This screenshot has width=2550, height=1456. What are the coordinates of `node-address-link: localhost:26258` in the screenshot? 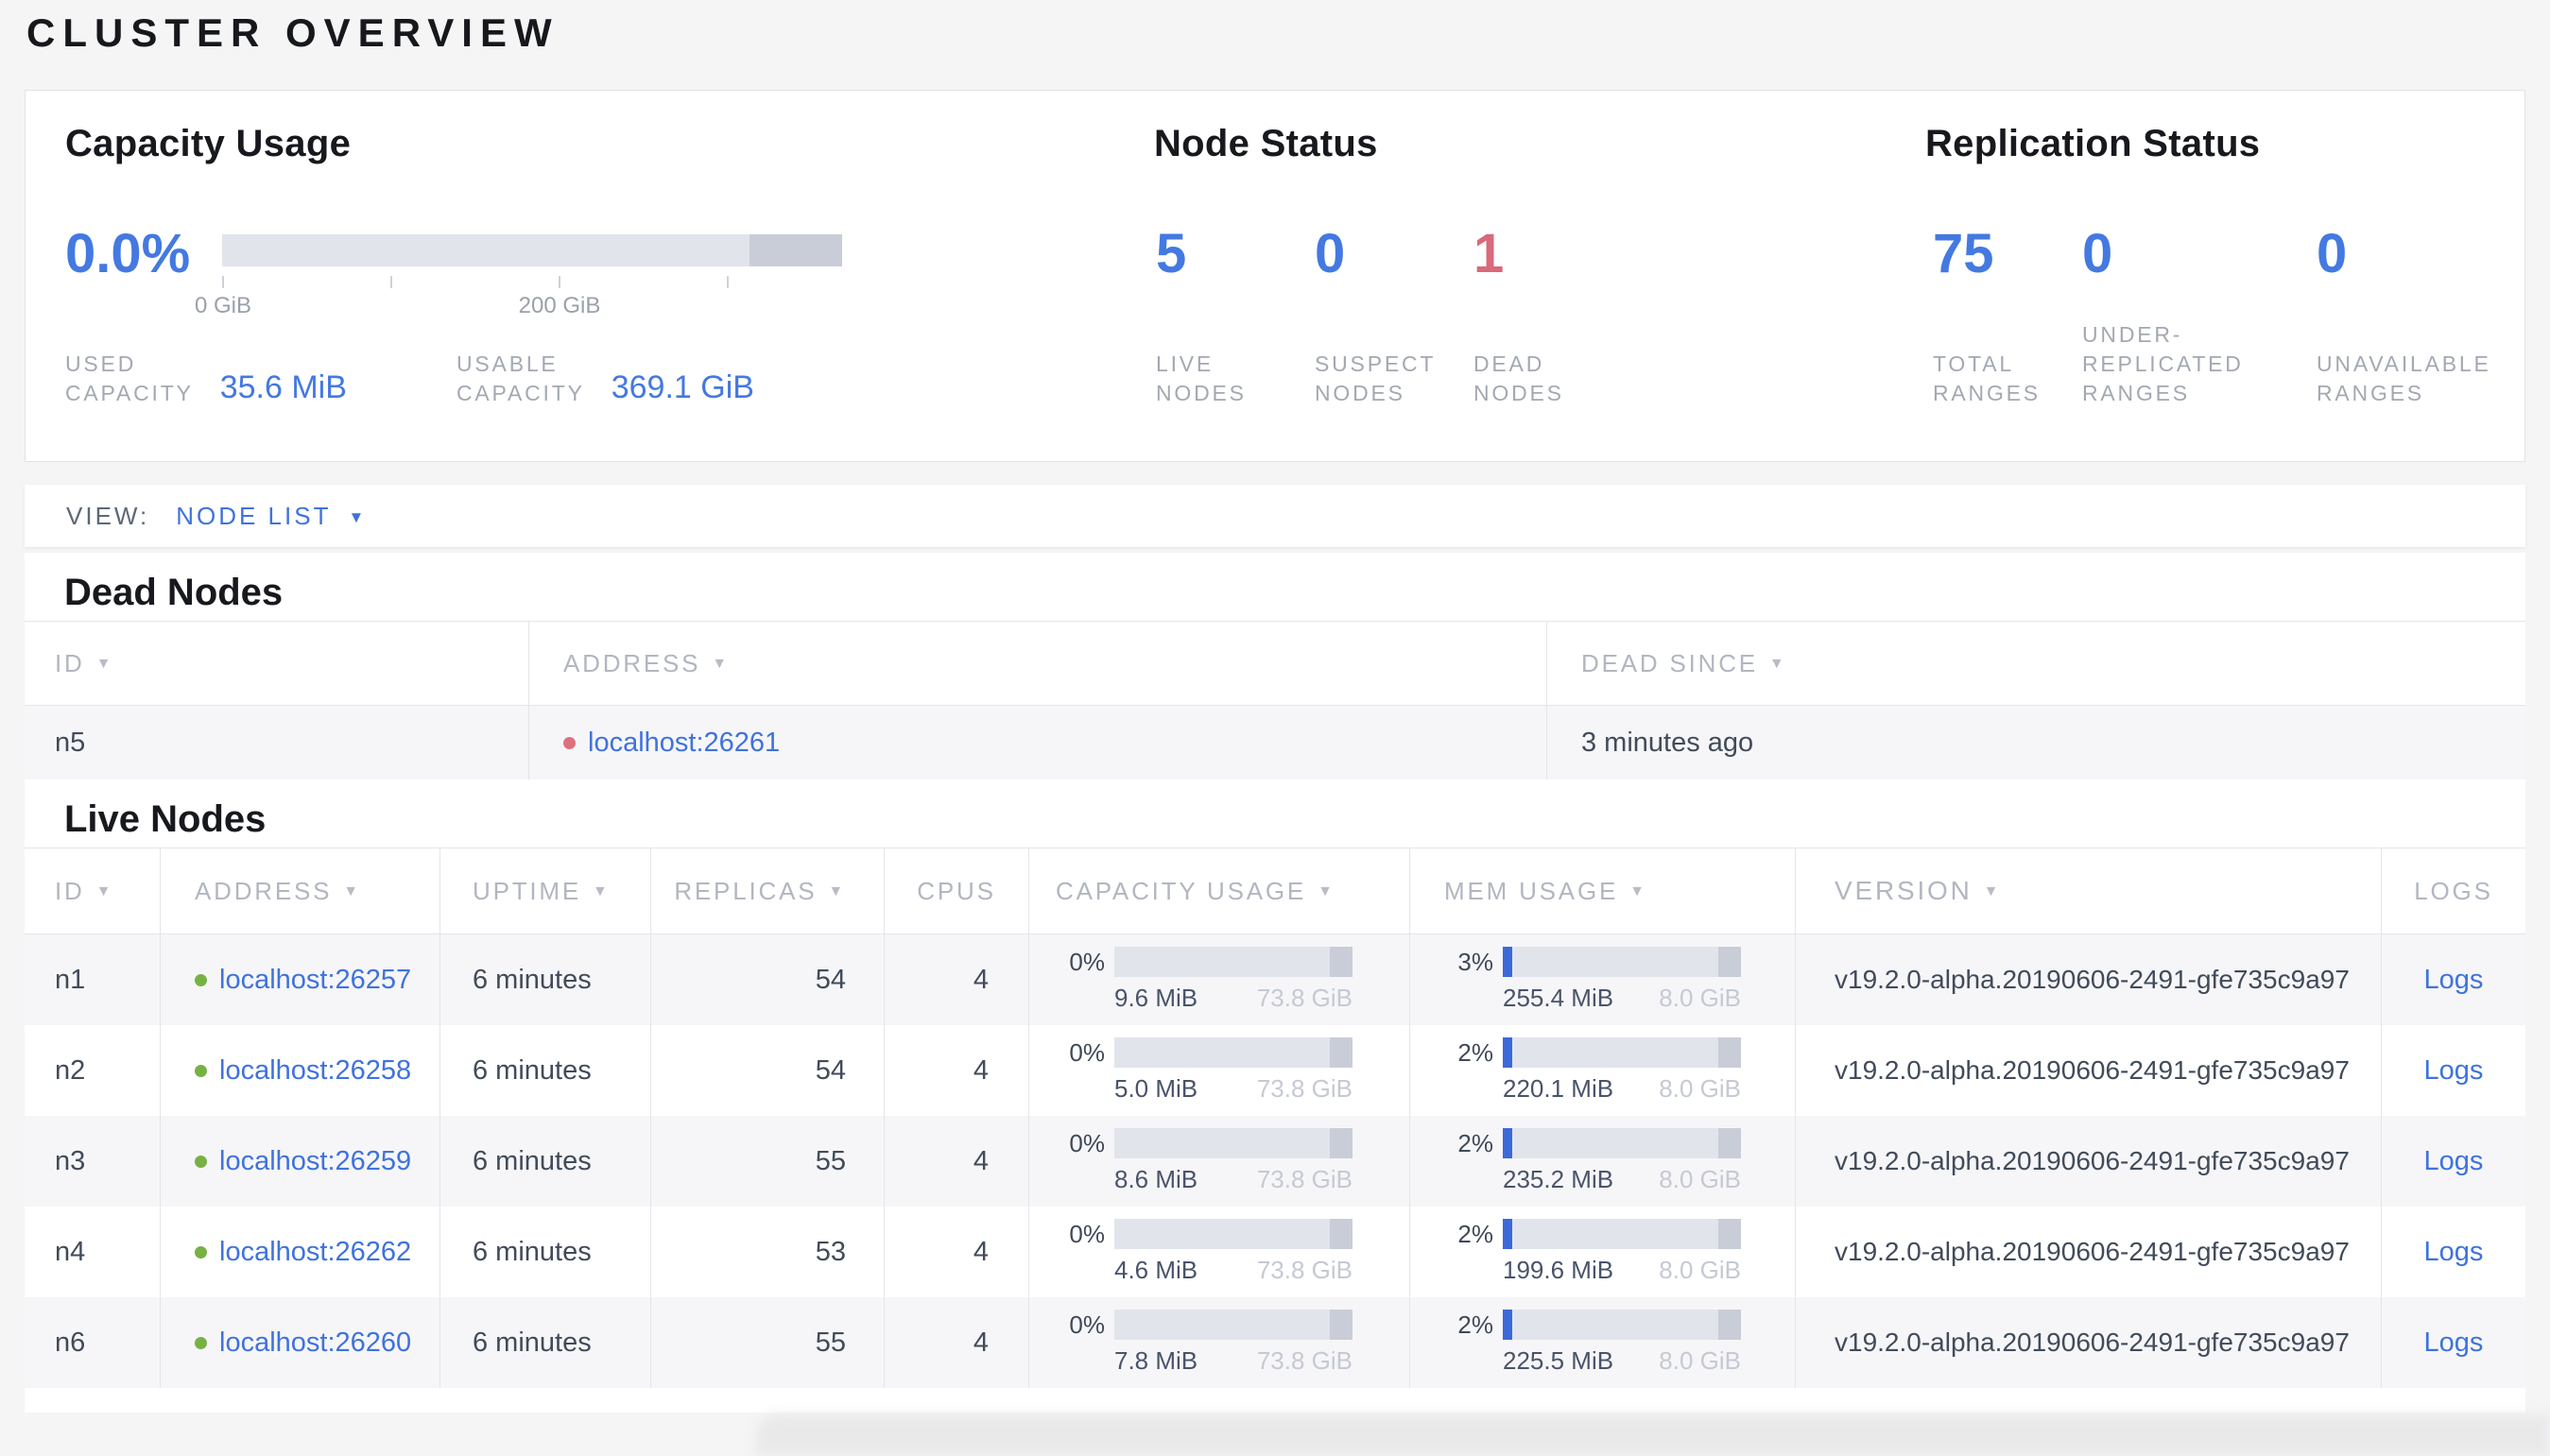 It's located at (315, 1071).